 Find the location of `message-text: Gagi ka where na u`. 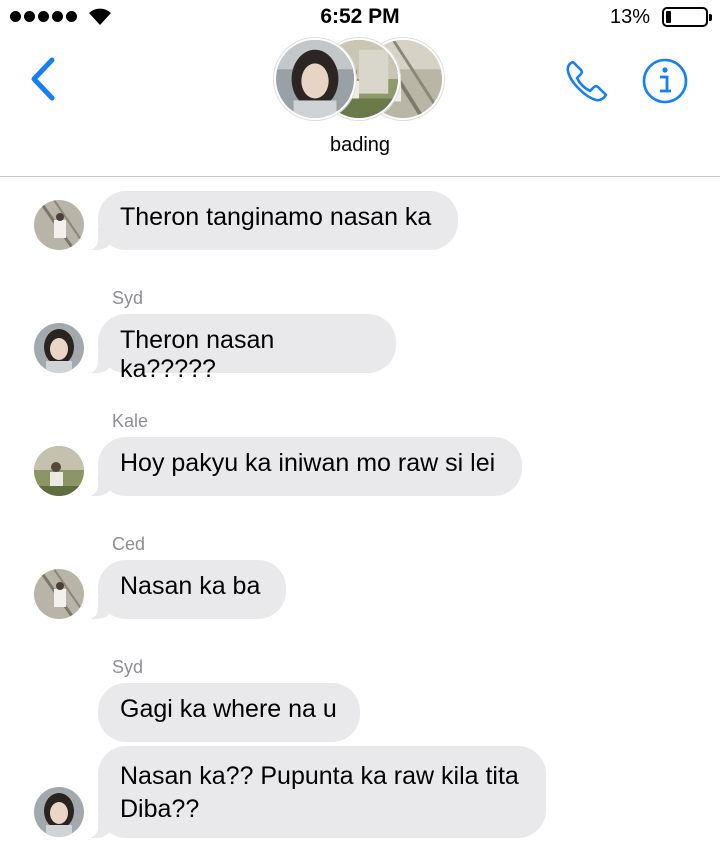

message-text: Gagi ka where na u is located at coordinates (228, 709).